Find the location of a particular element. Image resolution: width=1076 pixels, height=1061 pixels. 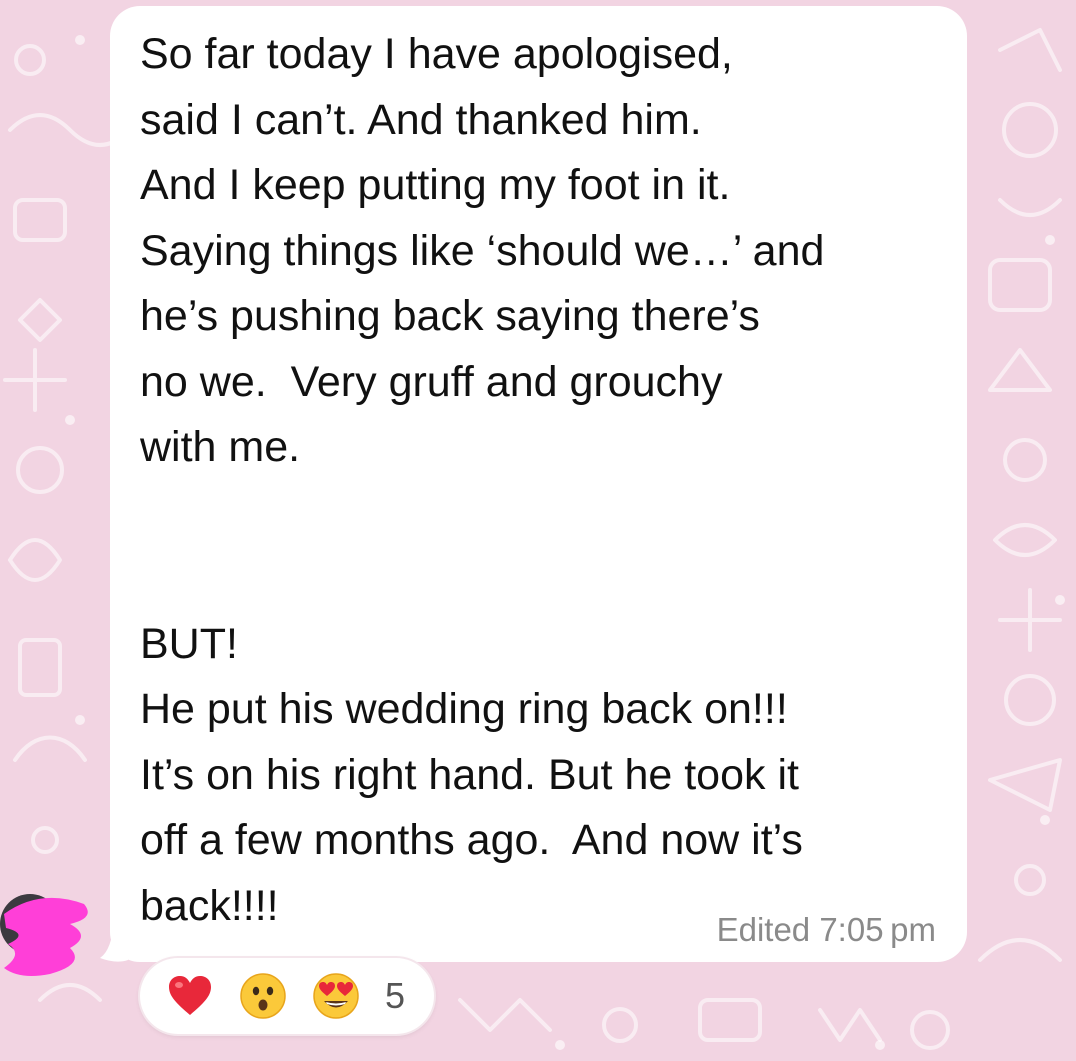

avatar is located at coordinates (48, 932).